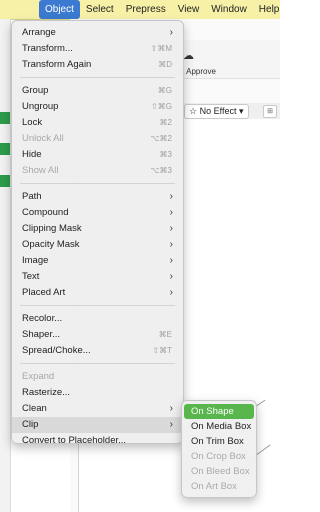  Describe the element at coordinates (59, 9) in the screenshot. I see `menu-object: Object` at that location.